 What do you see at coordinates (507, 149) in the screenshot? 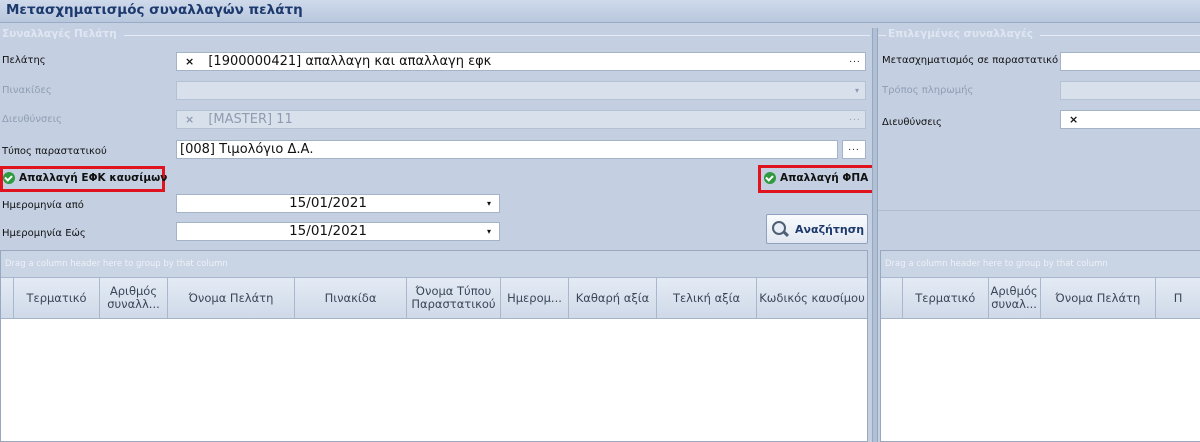
I see `doc-type-field: [008] Τιμολόγιο Δ.Α.` at bounding box center [507, 149].